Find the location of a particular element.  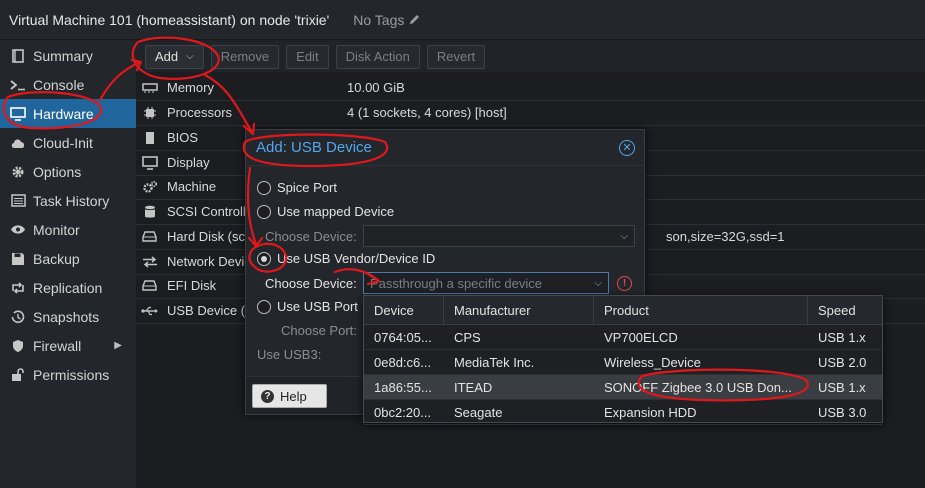

sidebar-item-hardware: Hardware is located at coordinates (68, 113).